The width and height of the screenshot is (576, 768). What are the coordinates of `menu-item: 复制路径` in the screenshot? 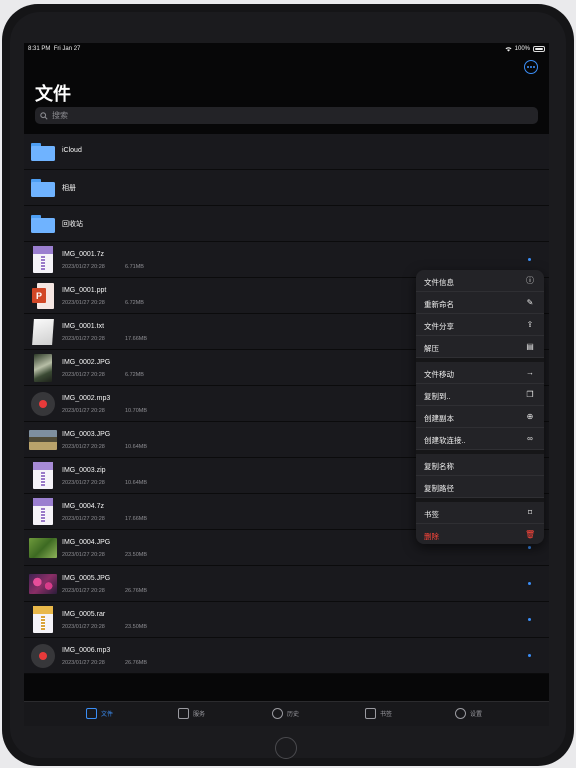 It's located at (480, 487).